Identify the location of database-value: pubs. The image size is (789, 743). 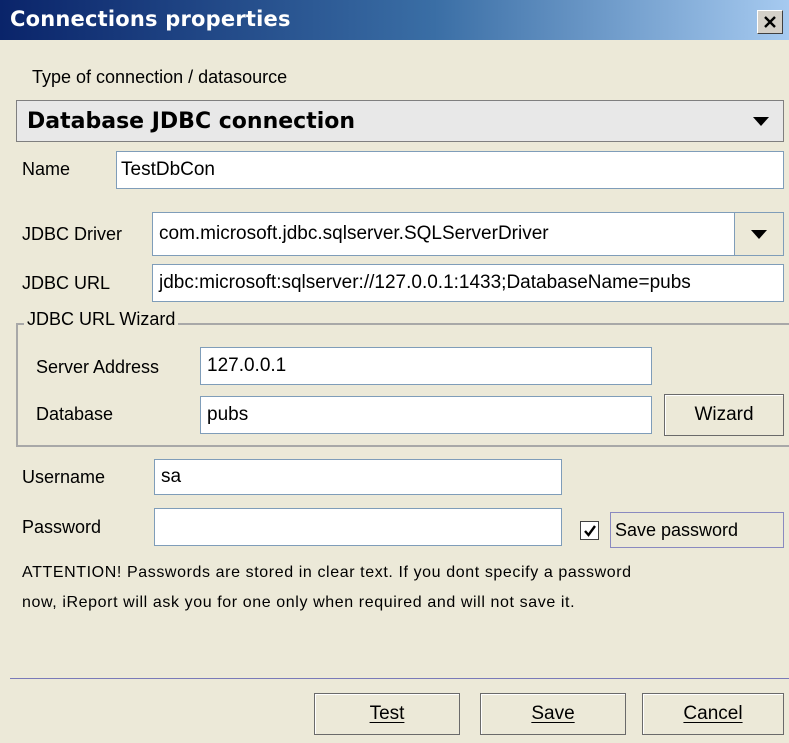
(228, 414).